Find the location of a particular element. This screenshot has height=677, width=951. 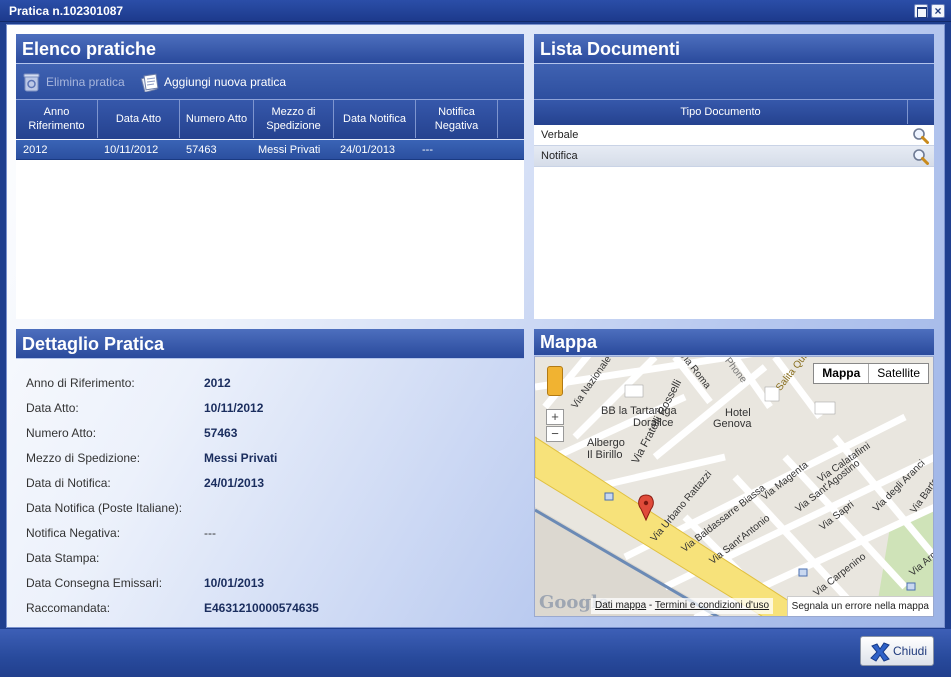

elenco-toolbar: Elimina pratica Aggiungi nuova pratica is located at coordinates (270, 81).